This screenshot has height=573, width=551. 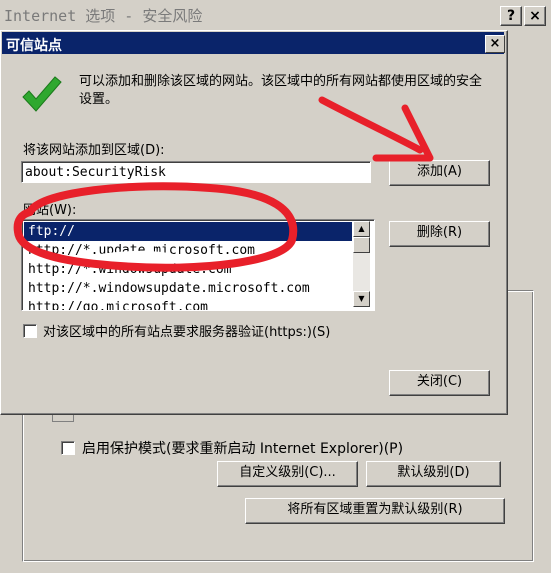 I want to click on dialog-titlebar: 可信站点 ×, so click(x=253, y=43).